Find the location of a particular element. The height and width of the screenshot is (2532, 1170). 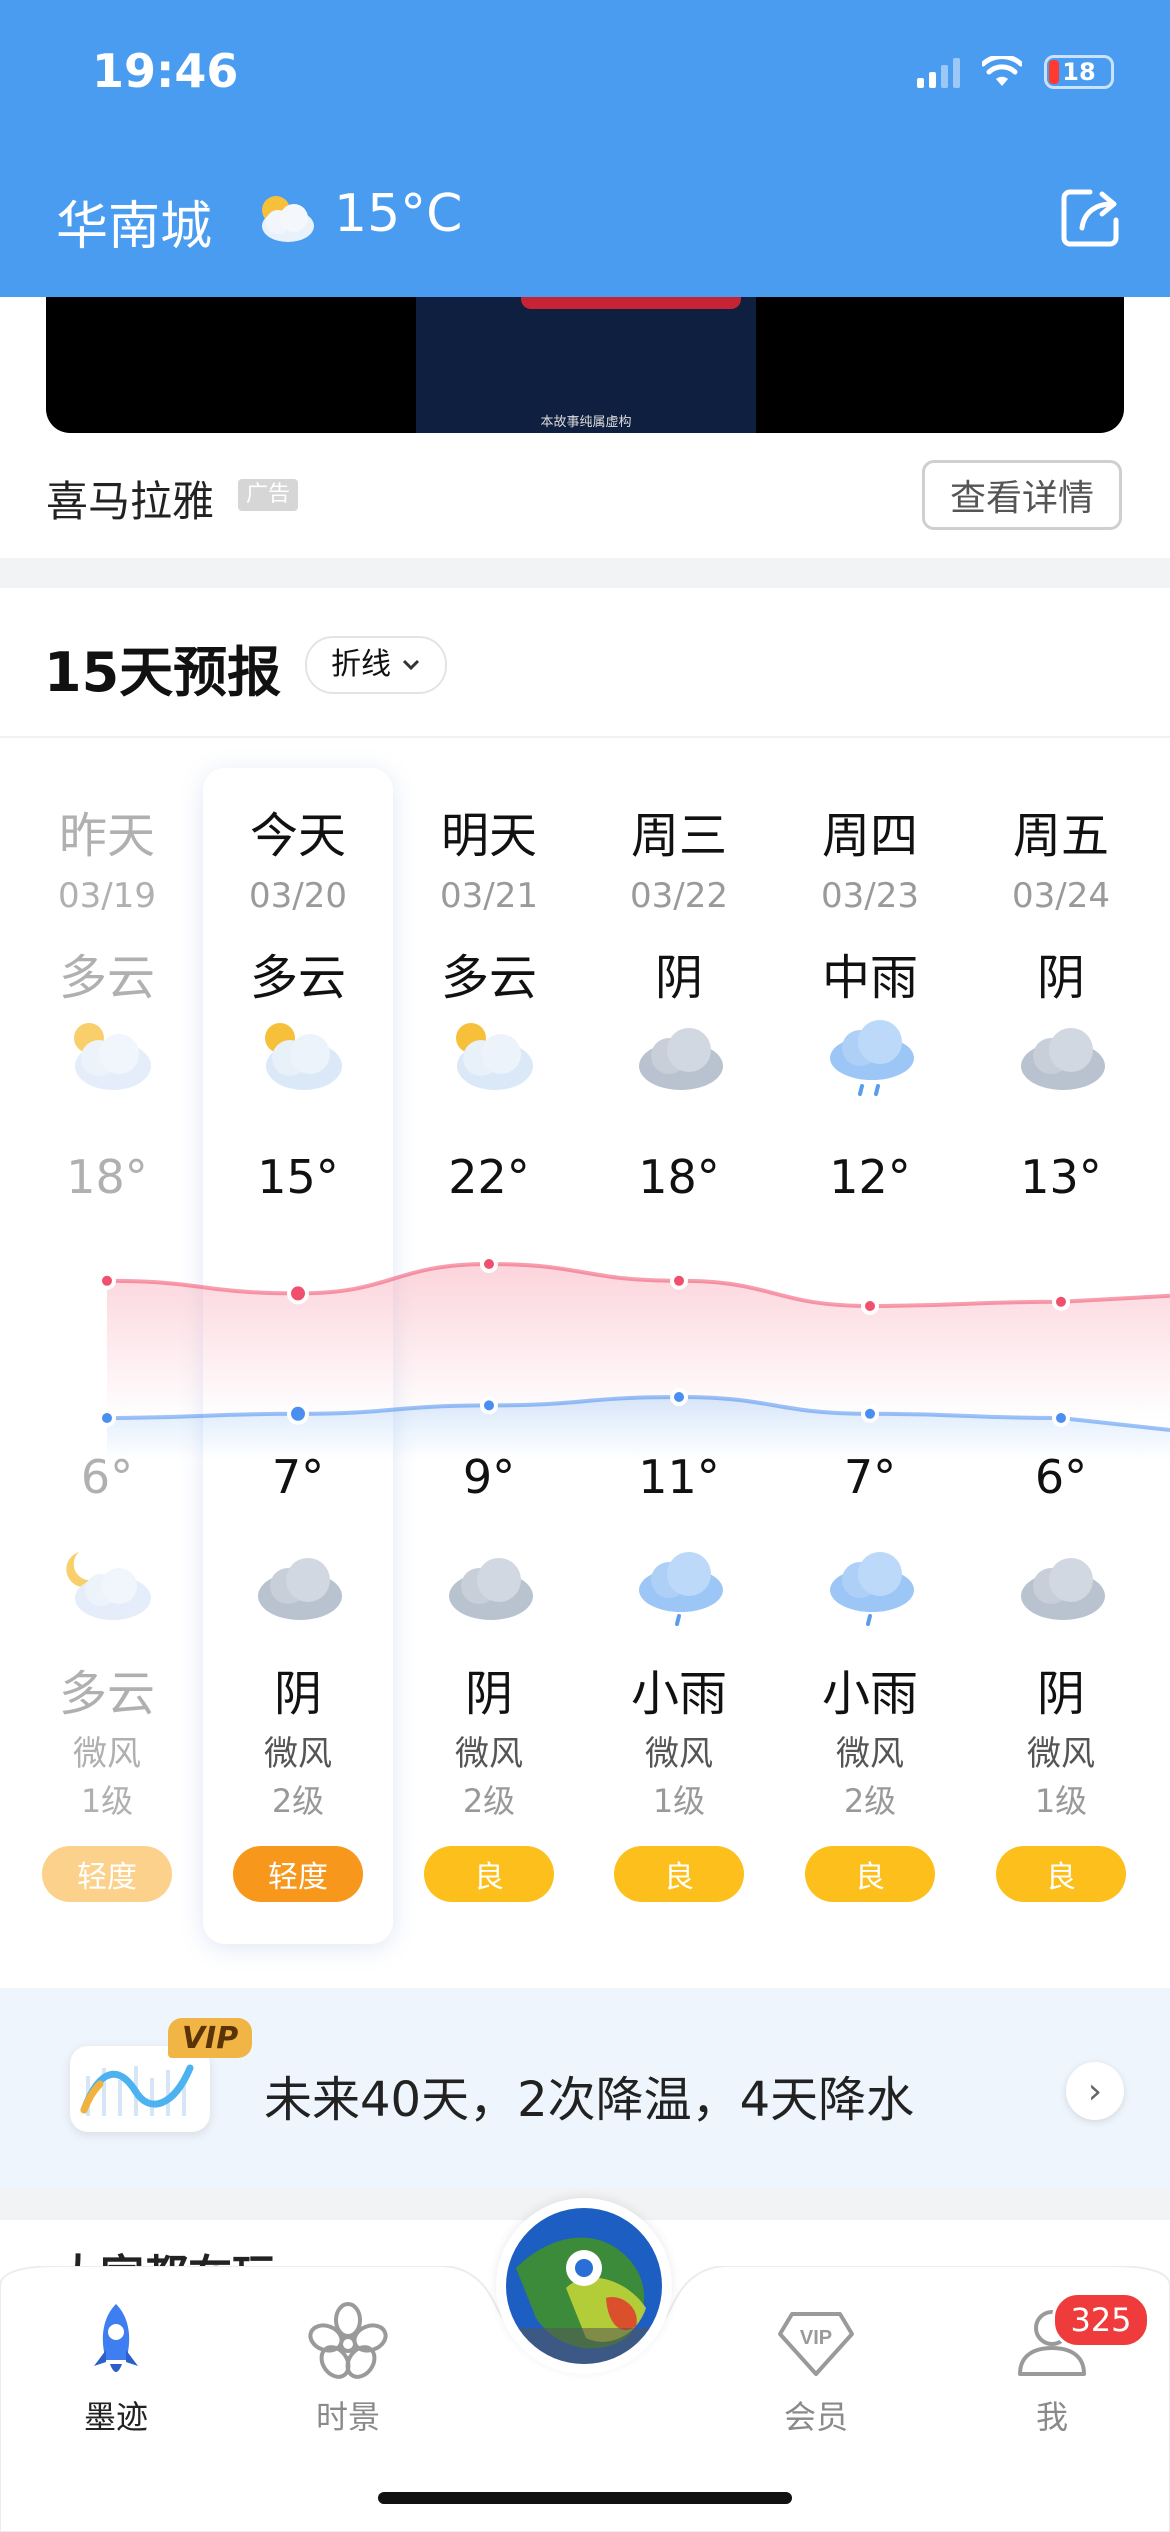

svg-text: VIP is located at coordinates (816, 2338).